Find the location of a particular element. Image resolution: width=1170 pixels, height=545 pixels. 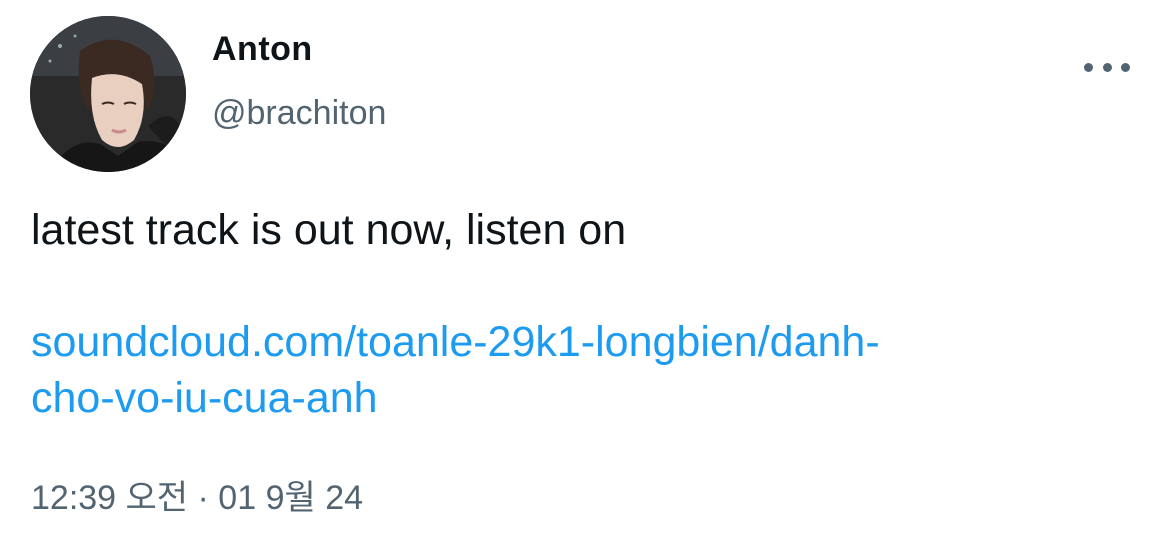

display-name: Anton is located at coordinates (262, 49).